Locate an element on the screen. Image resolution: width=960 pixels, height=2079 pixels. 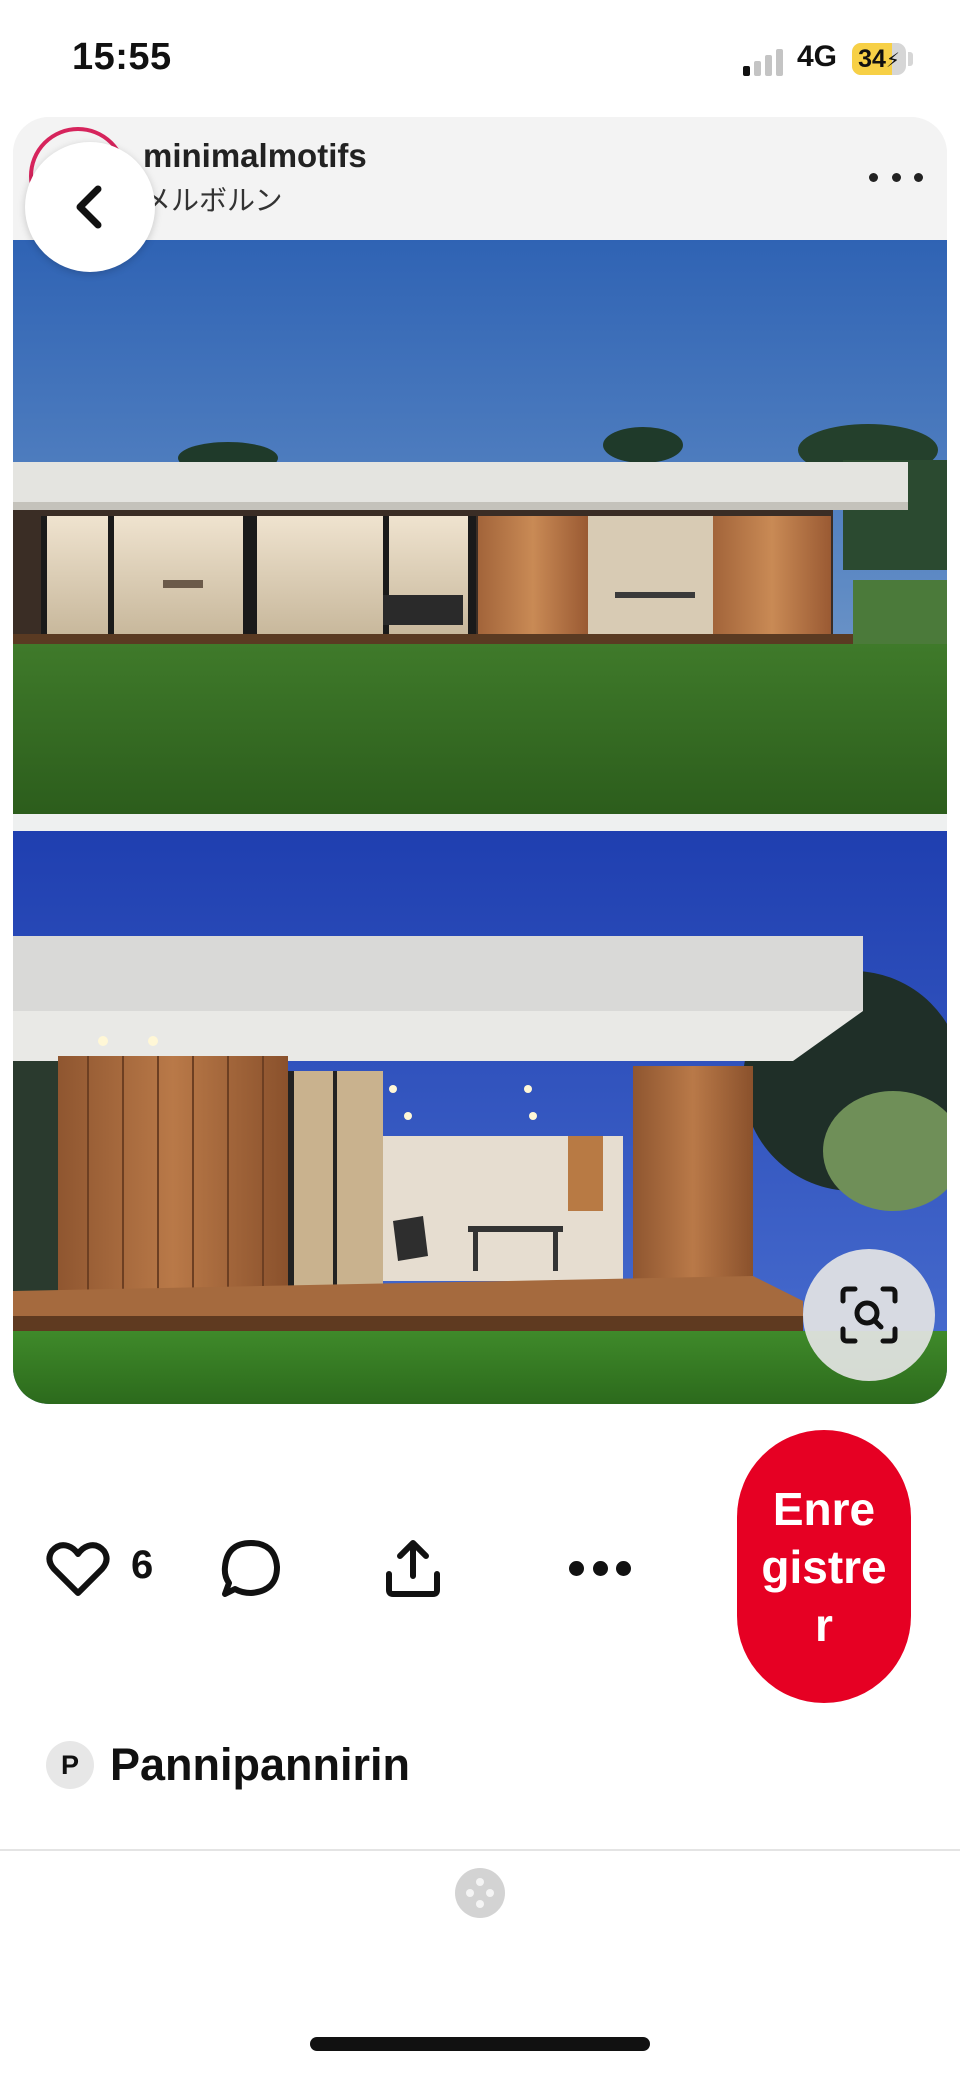
board-row: P Pannipannirin is located at coordinates (228, 1765).